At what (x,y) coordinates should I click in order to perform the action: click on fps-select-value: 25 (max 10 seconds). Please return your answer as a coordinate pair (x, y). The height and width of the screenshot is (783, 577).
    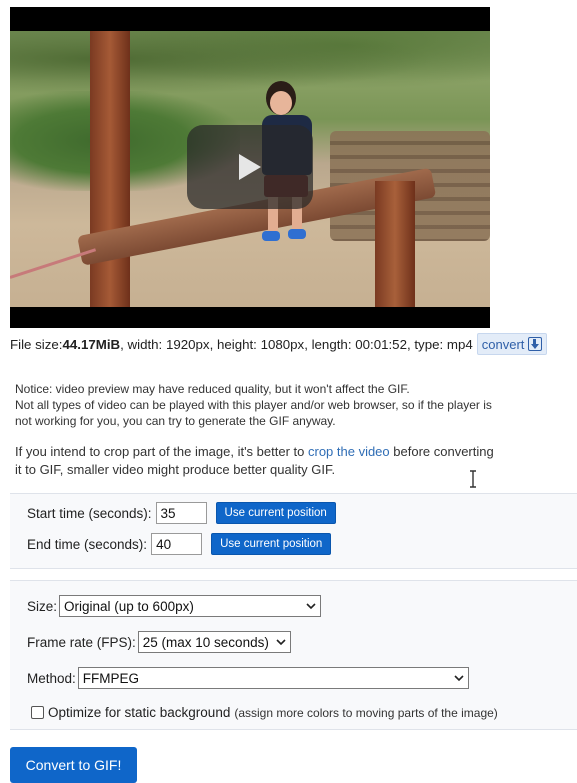
    Looking at the image, I should click on (205, 642).